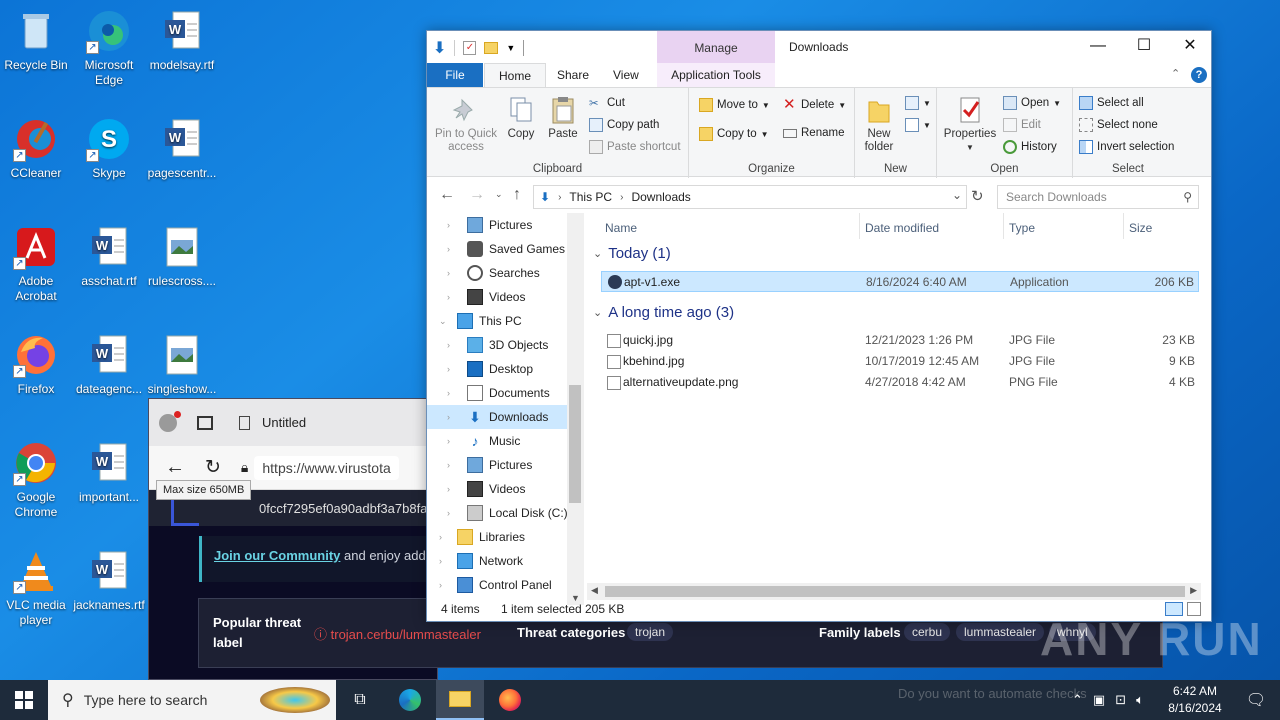 Image resolution: width=1280 pixels, height=720 pixels. I want to click on up-arrow-icon: ↑, so click(517, 195).